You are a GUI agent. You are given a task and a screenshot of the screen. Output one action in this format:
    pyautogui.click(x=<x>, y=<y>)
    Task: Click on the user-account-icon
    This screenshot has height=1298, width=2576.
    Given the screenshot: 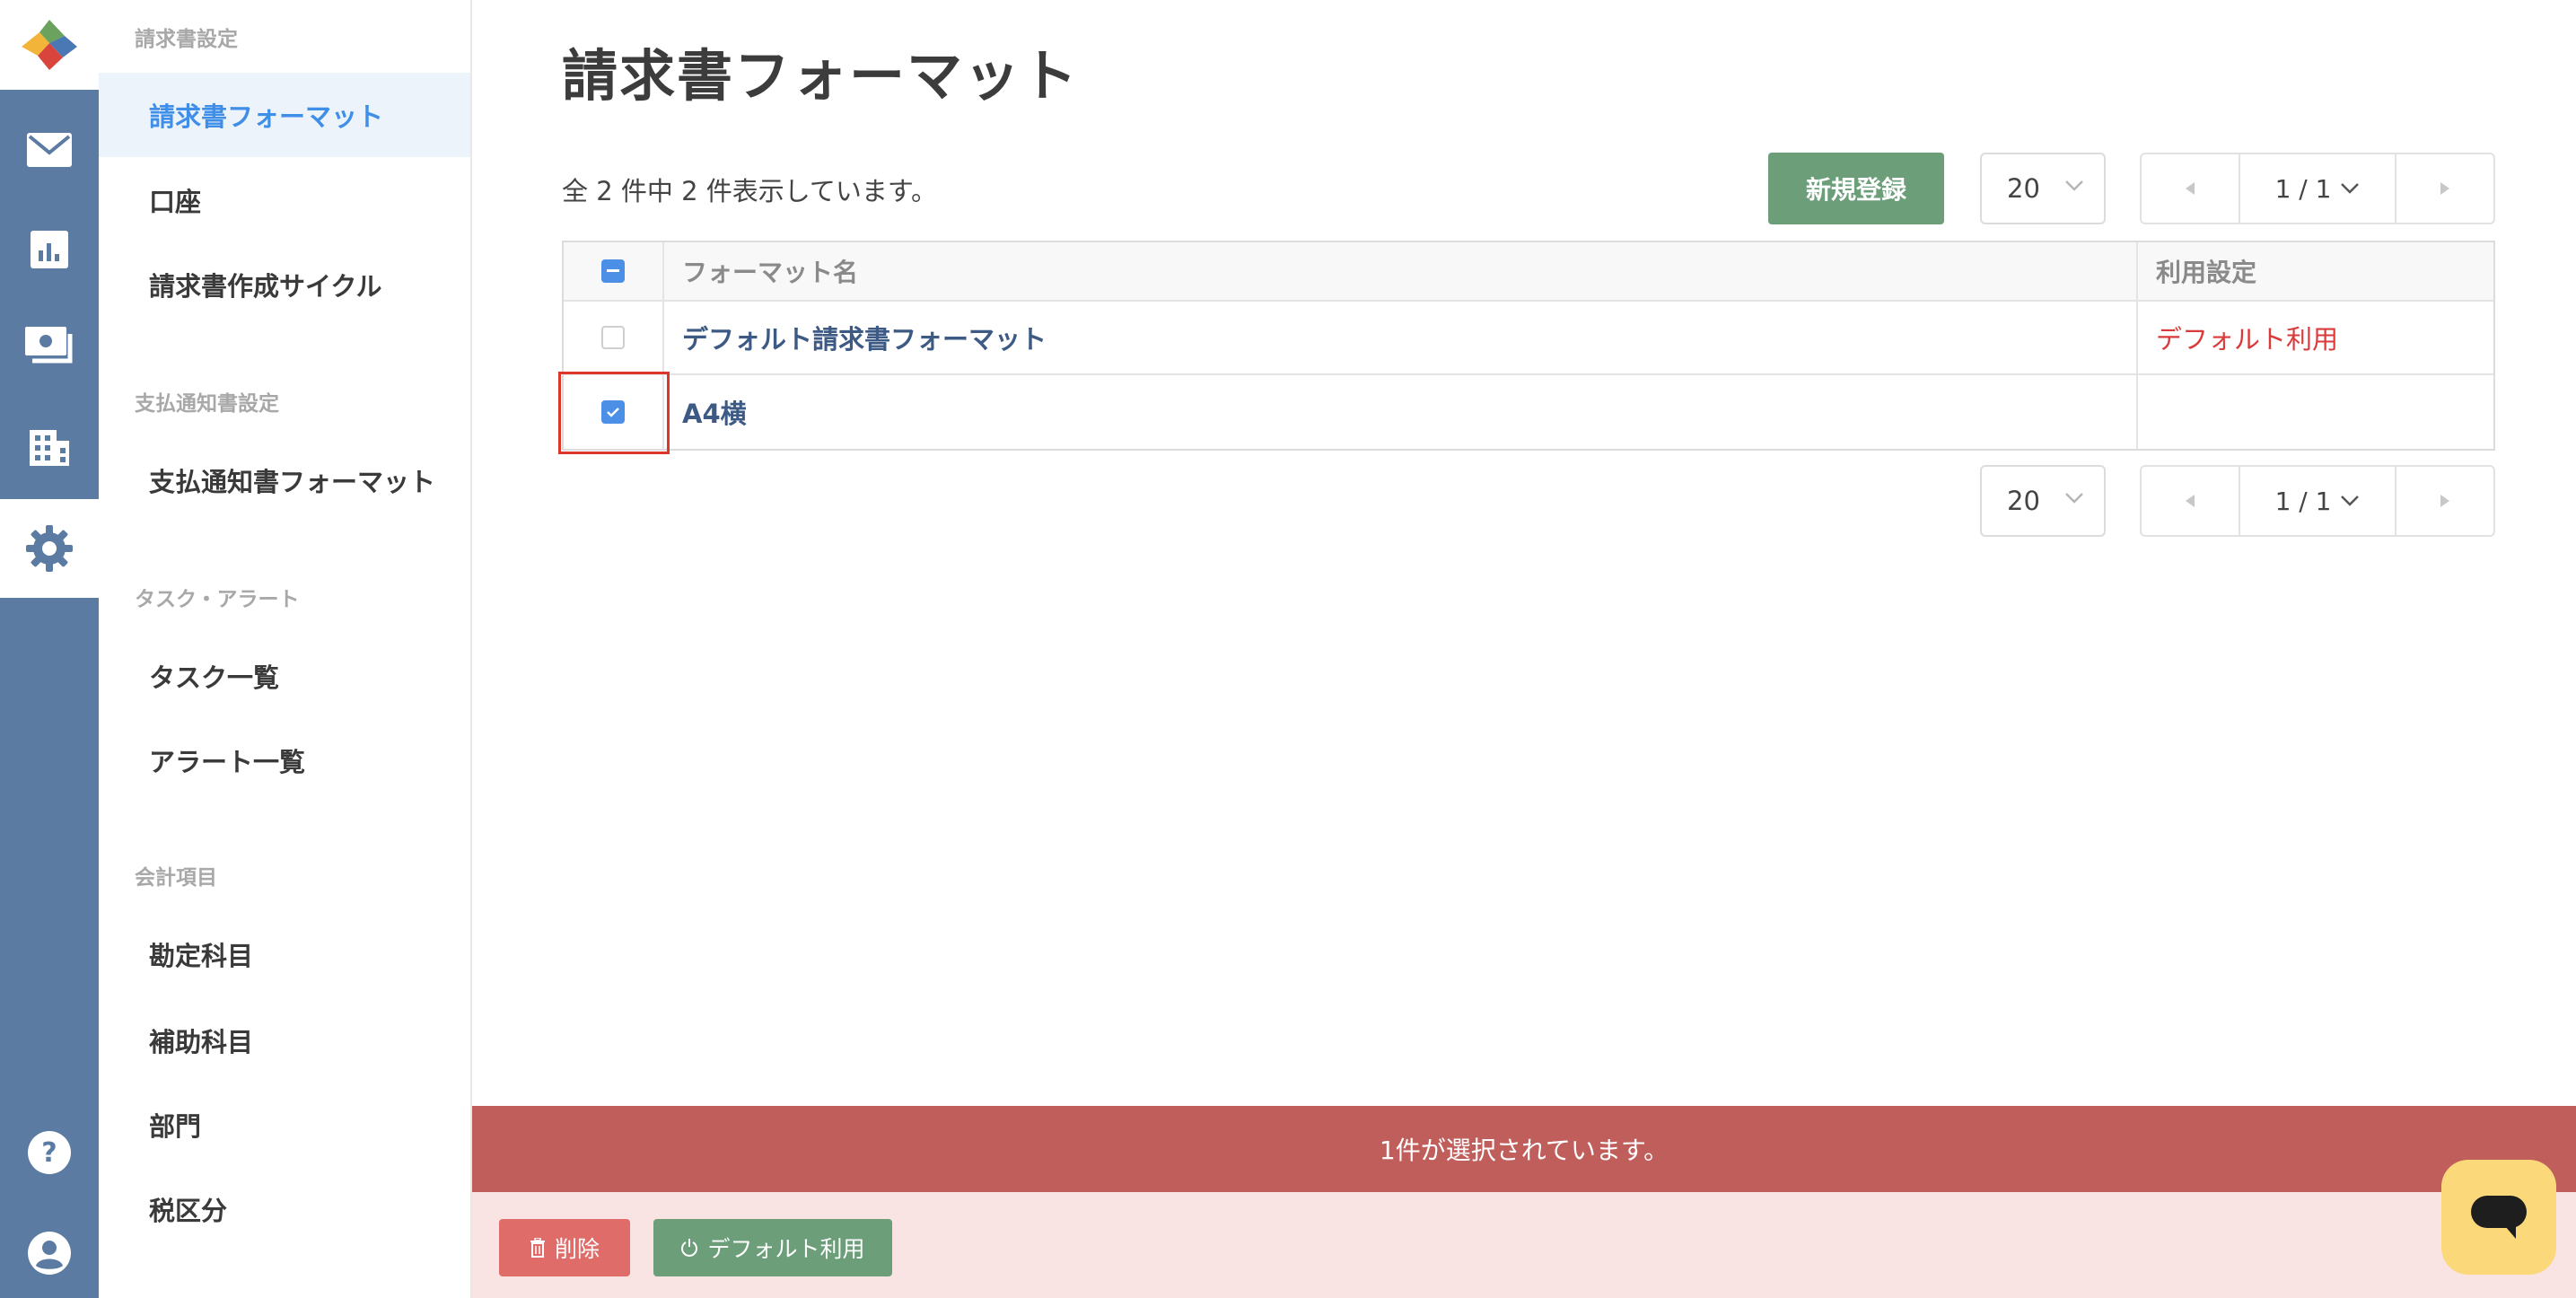 What is the action you would take?
    pyautogui.click(x=49, y=1253)
    